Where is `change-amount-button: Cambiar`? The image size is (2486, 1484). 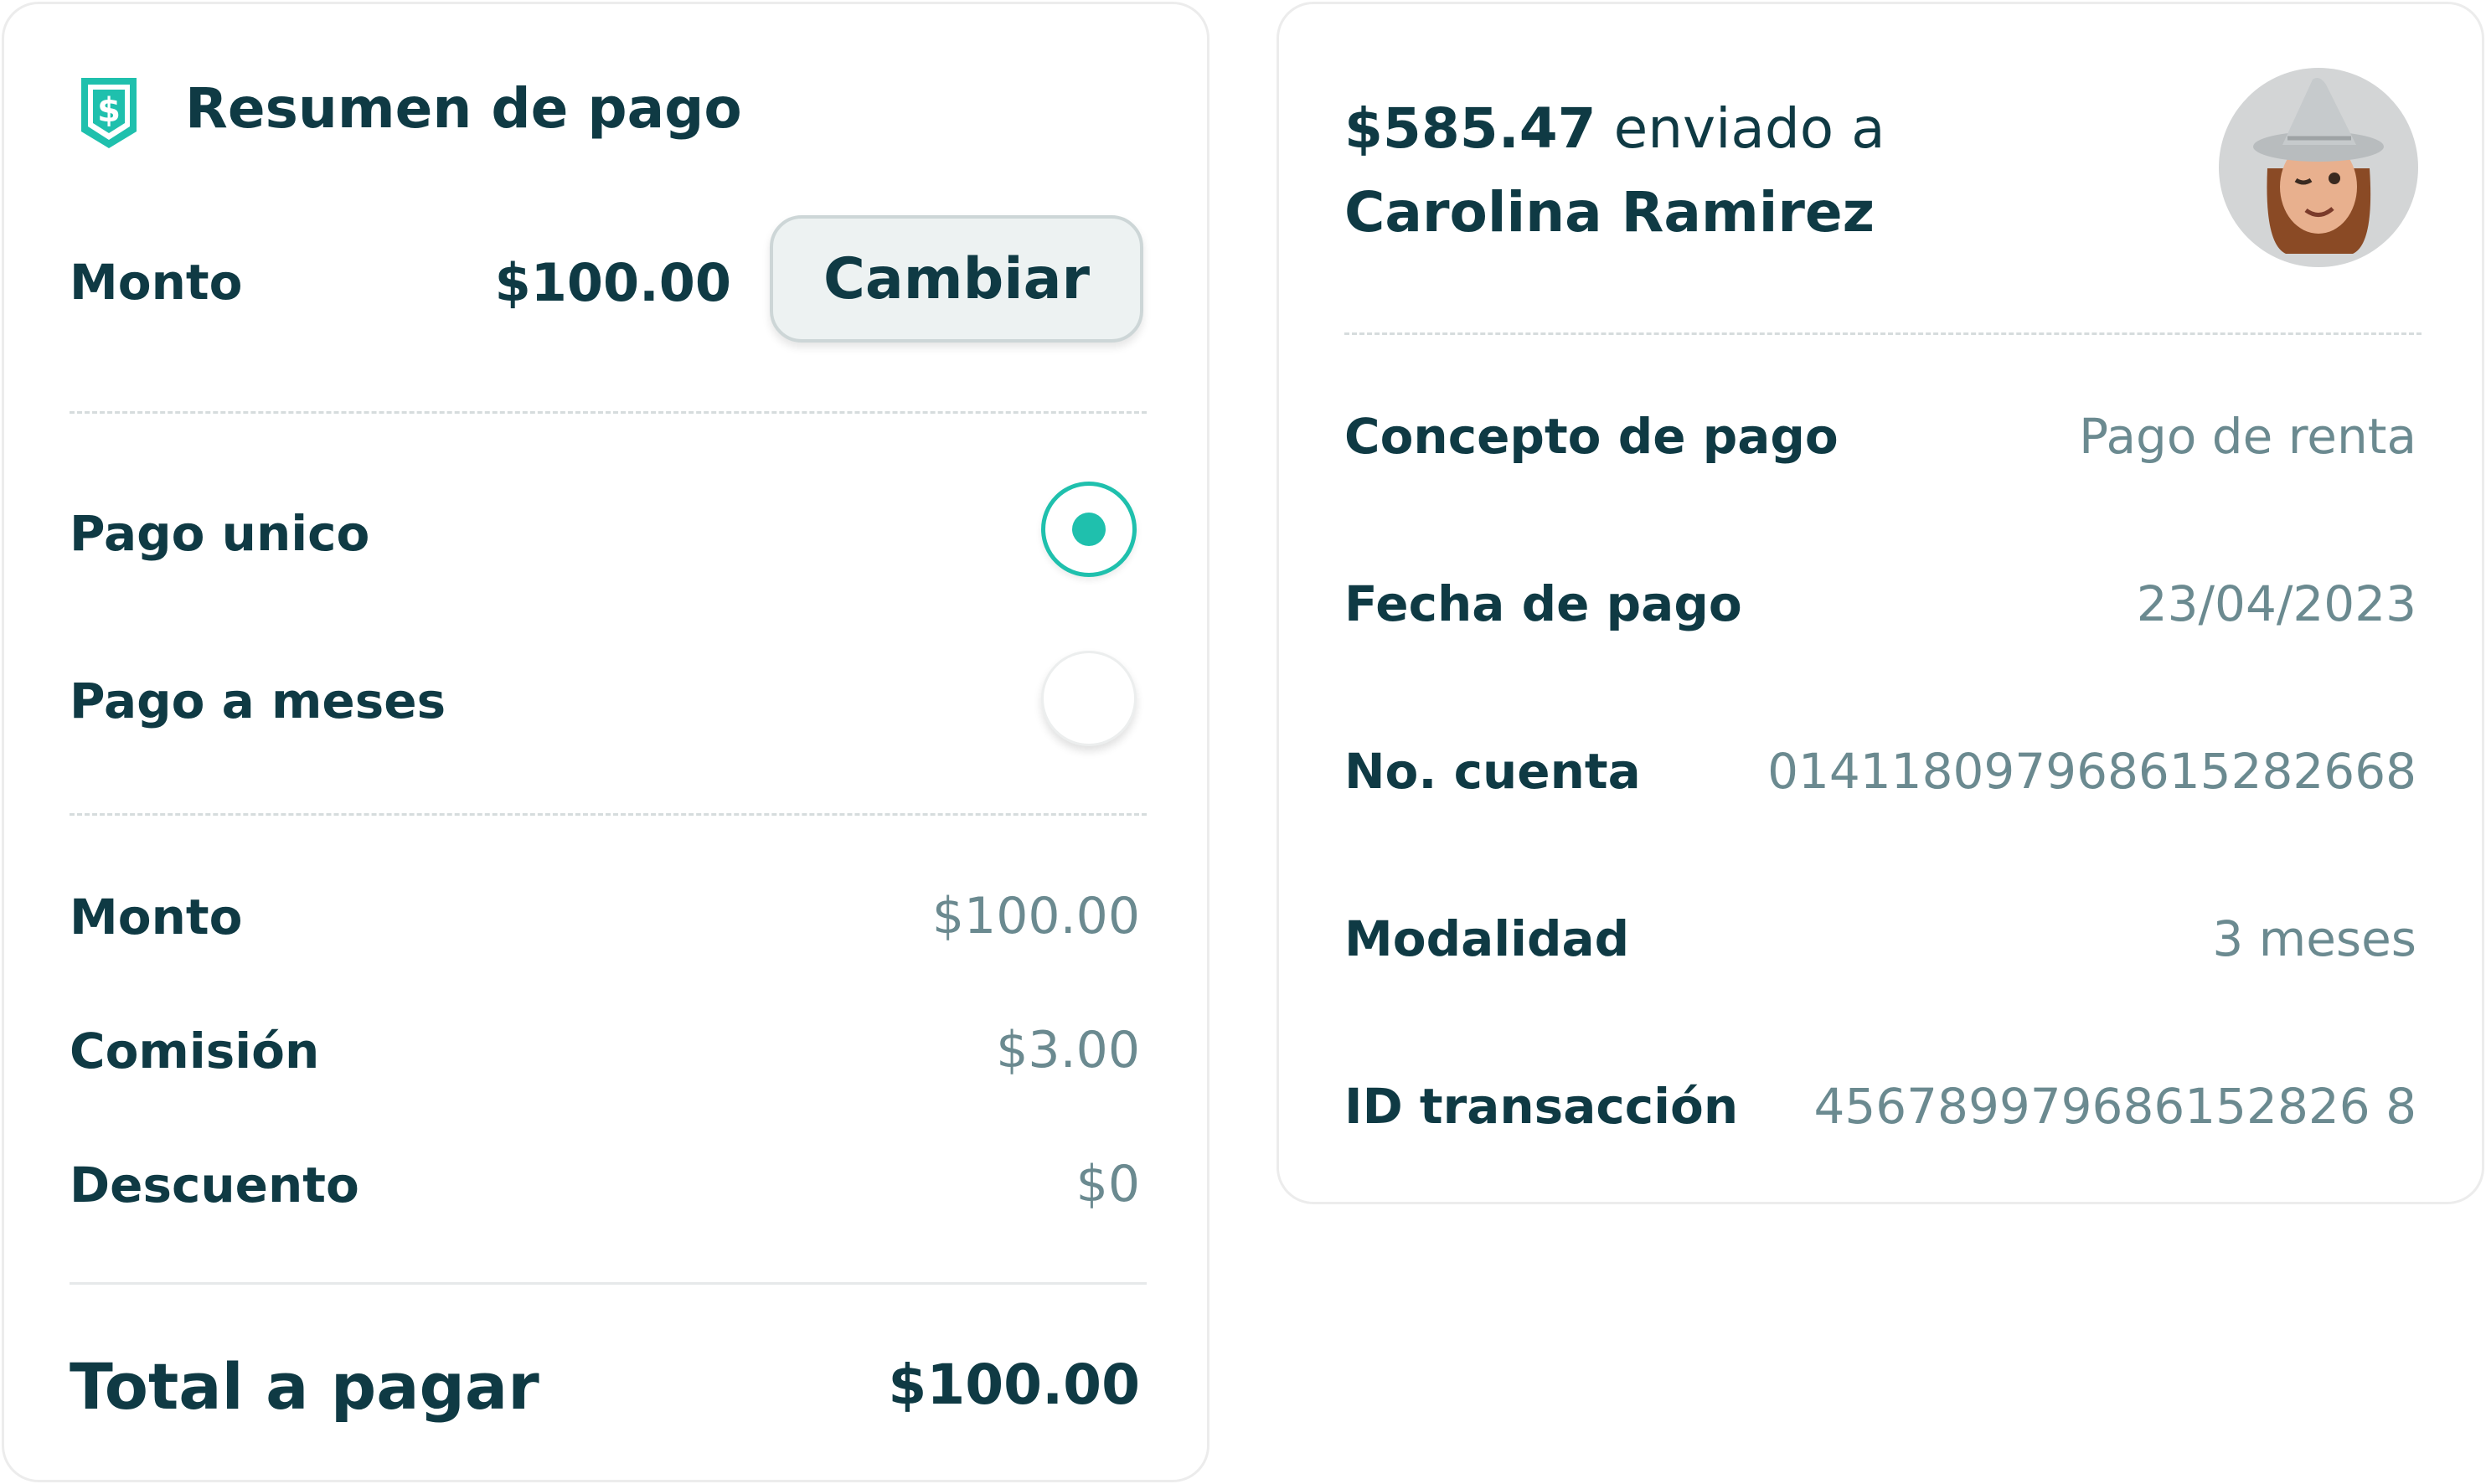 change-amount-button: Cambiar is located at coordinates (956, 279).